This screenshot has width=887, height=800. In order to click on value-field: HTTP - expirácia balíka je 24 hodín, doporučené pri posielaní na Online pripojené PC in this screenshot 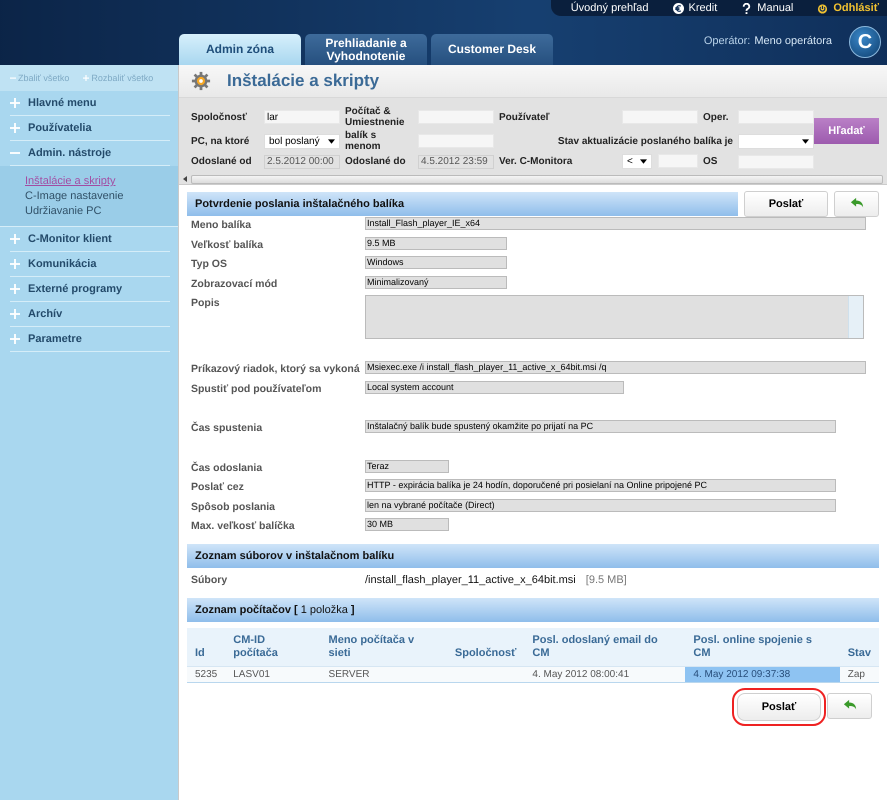, I will do `click(600, 485)`.